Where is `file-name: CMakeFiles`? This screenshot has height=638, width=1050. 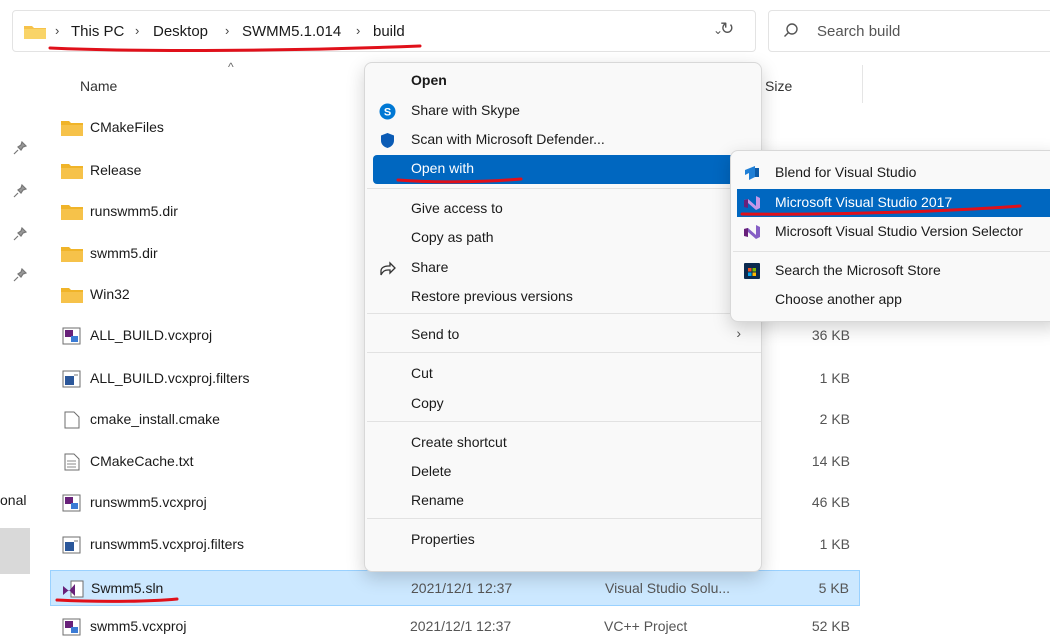
file-name: CMakeFiles is located at coordinates (127, 127).